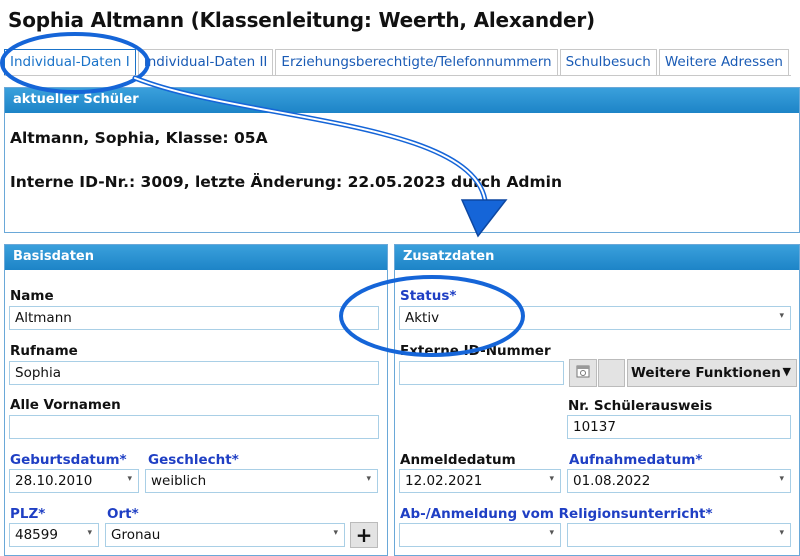  I want to click on weitere-funktionen-button: Weitere Funktionen ▼, so click(712, 373).